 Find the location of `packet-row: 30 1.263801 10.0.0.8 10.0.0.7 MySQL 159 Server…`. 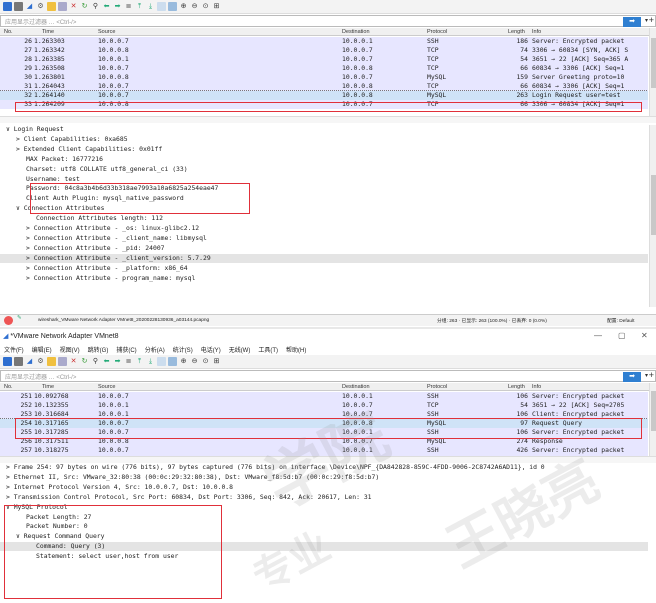

packet-row: 30 1.263801 10.0.0.8 10.0.0.7 MySQL 159 Server… is located at coordinates (324, 77).